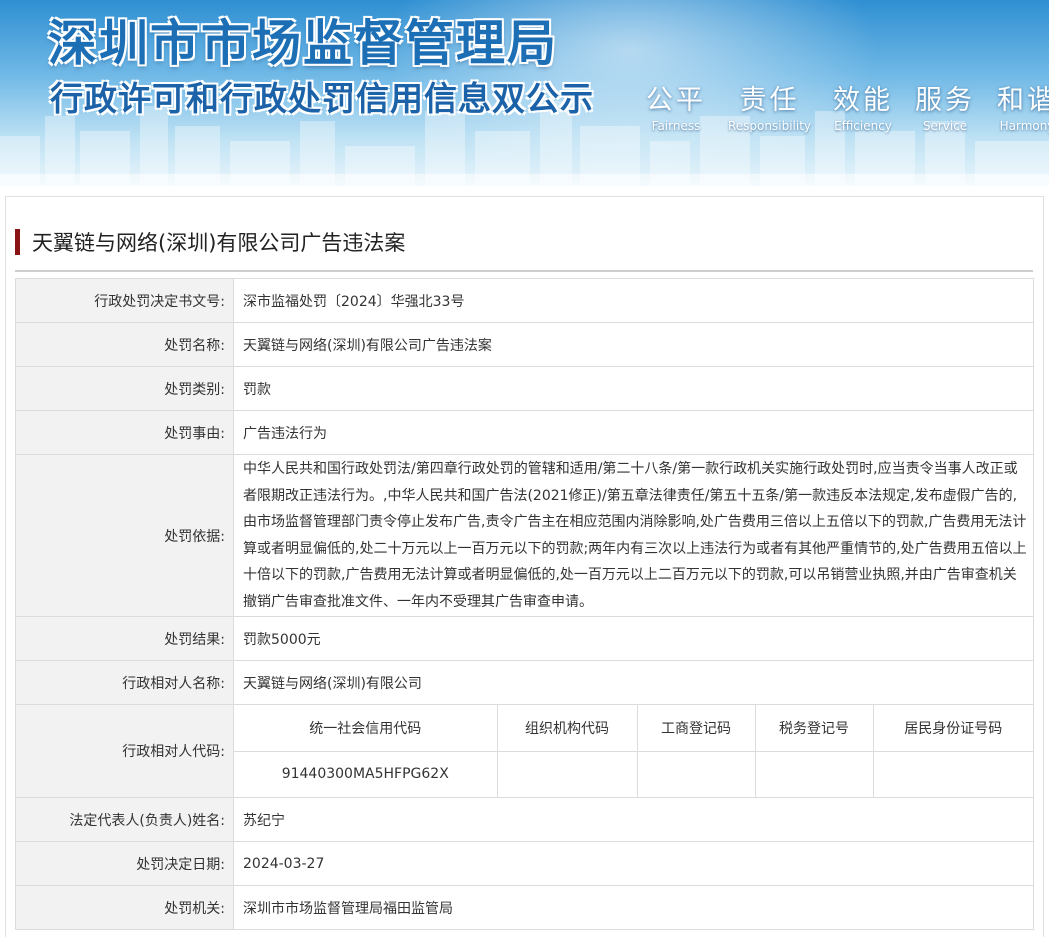 The image size is (1049, 937). I want to click on table-row: 处罚名称: 天翼链与网络(深圳)有限公司广告违法案, so click(524, 344).